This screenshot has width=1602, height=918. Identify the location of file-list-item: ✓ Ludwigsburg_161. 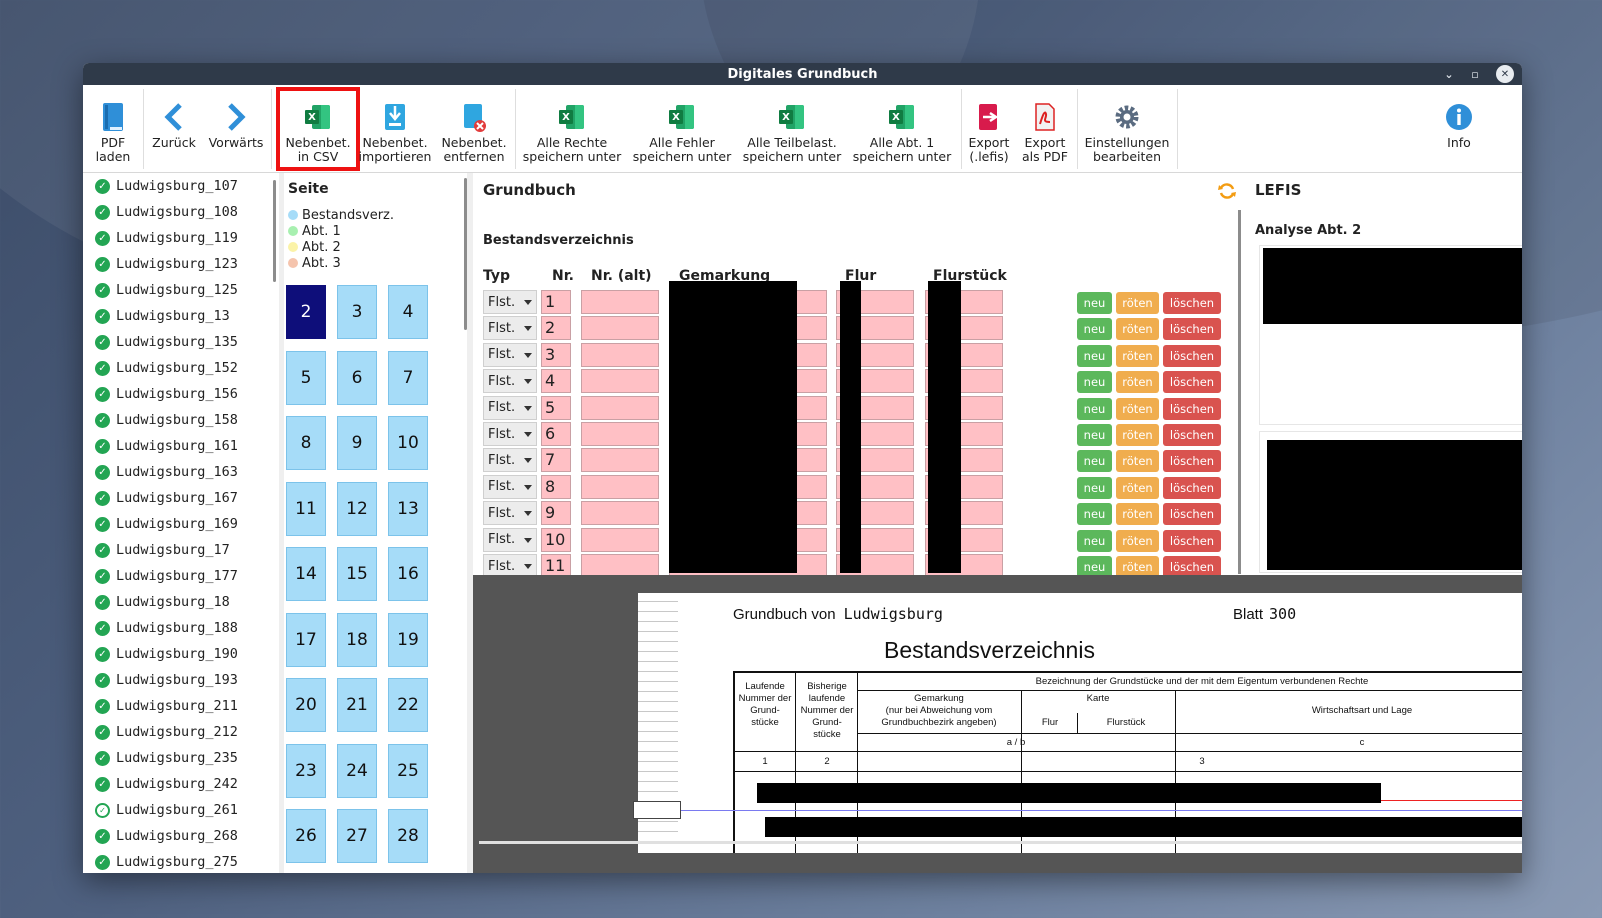
(181, 446).